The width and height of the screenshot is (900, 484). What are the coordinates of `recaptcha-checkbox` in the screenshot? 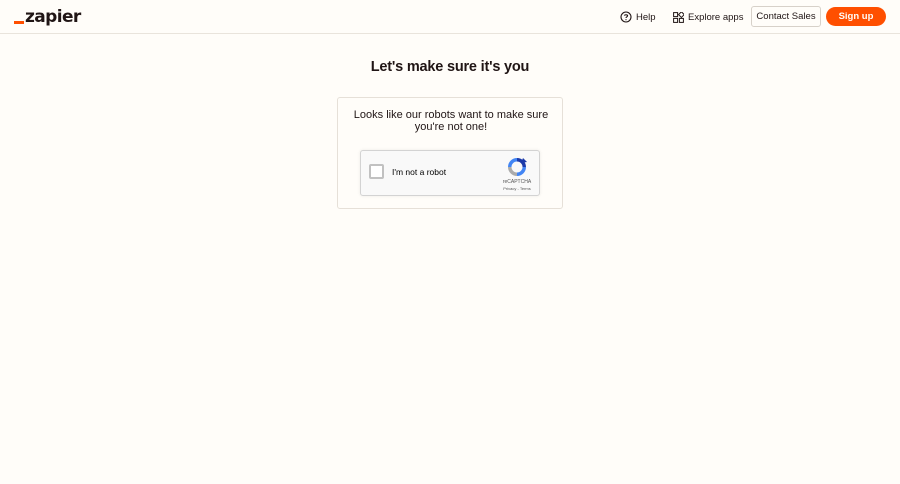 It's located at (376, 171).